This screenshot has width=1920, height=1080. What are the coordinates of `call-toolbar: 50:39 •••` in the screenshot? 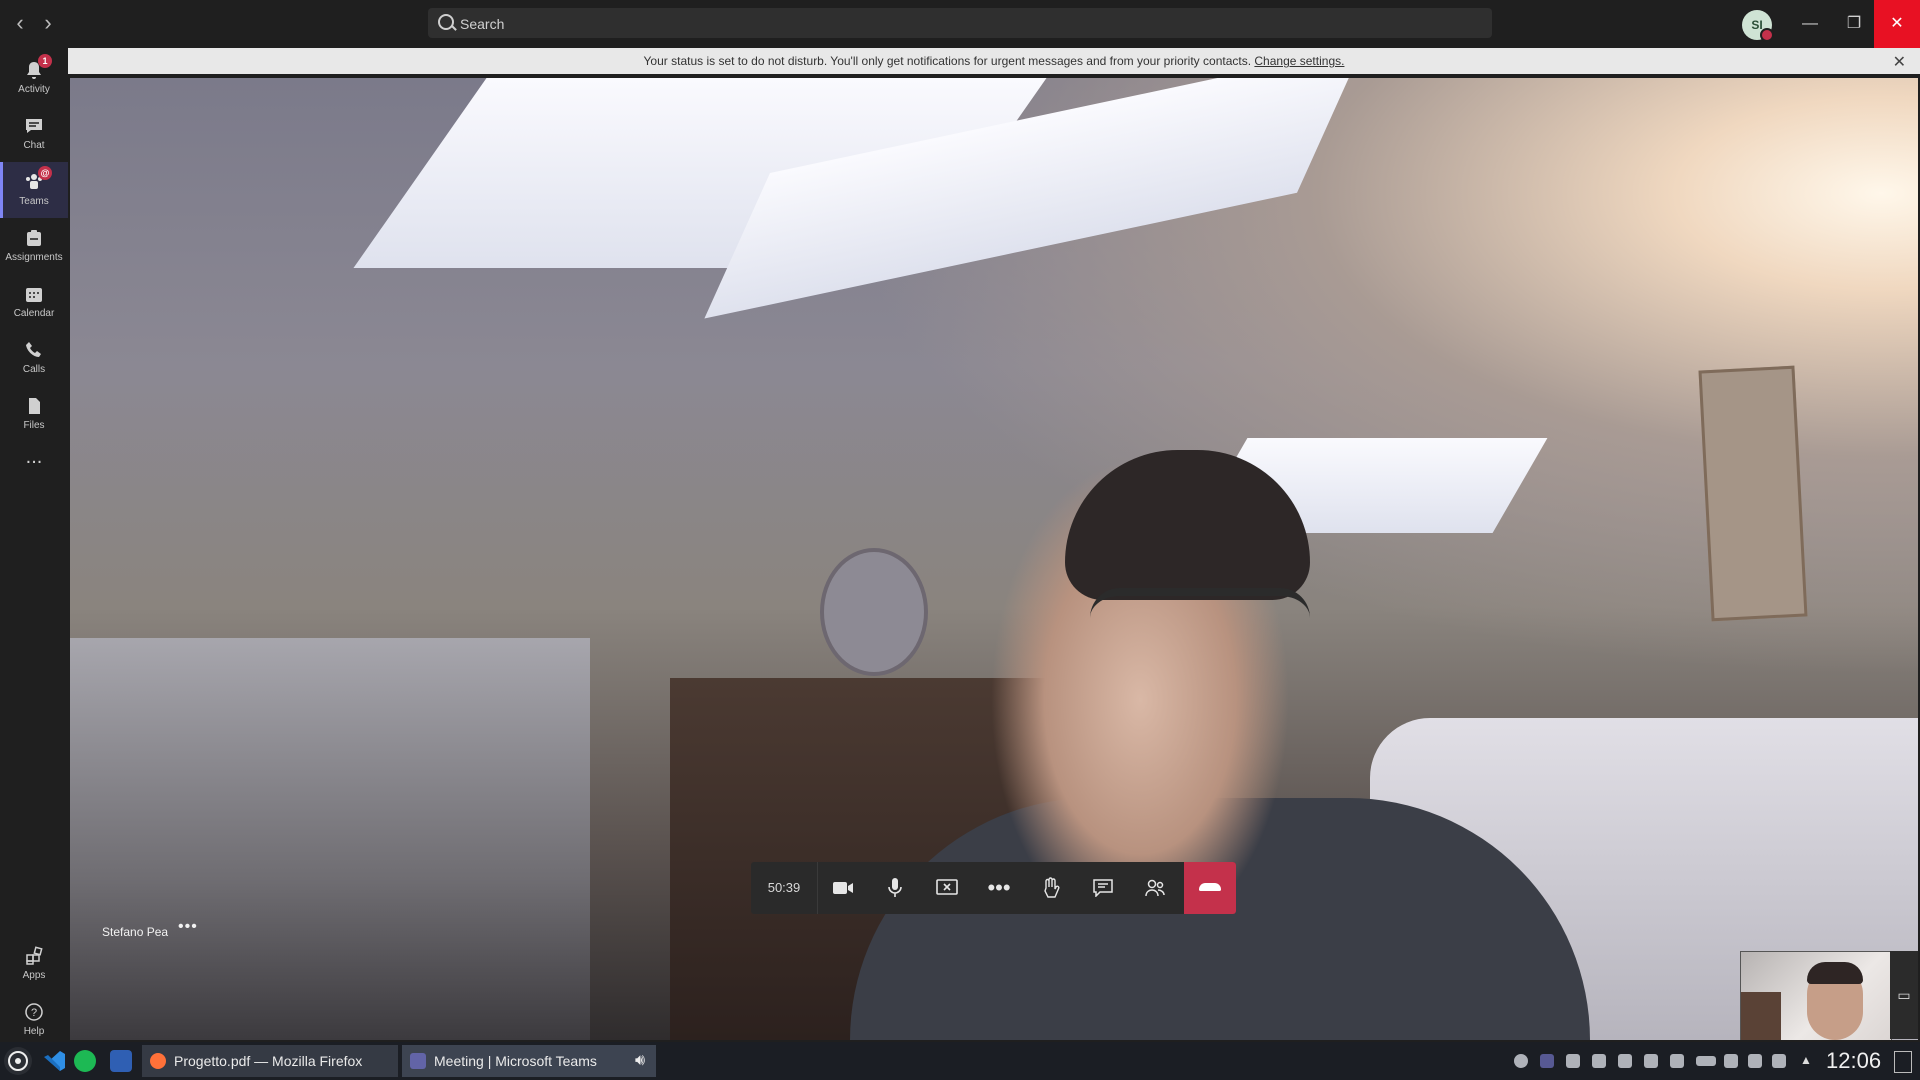 It's located at (993, 888).